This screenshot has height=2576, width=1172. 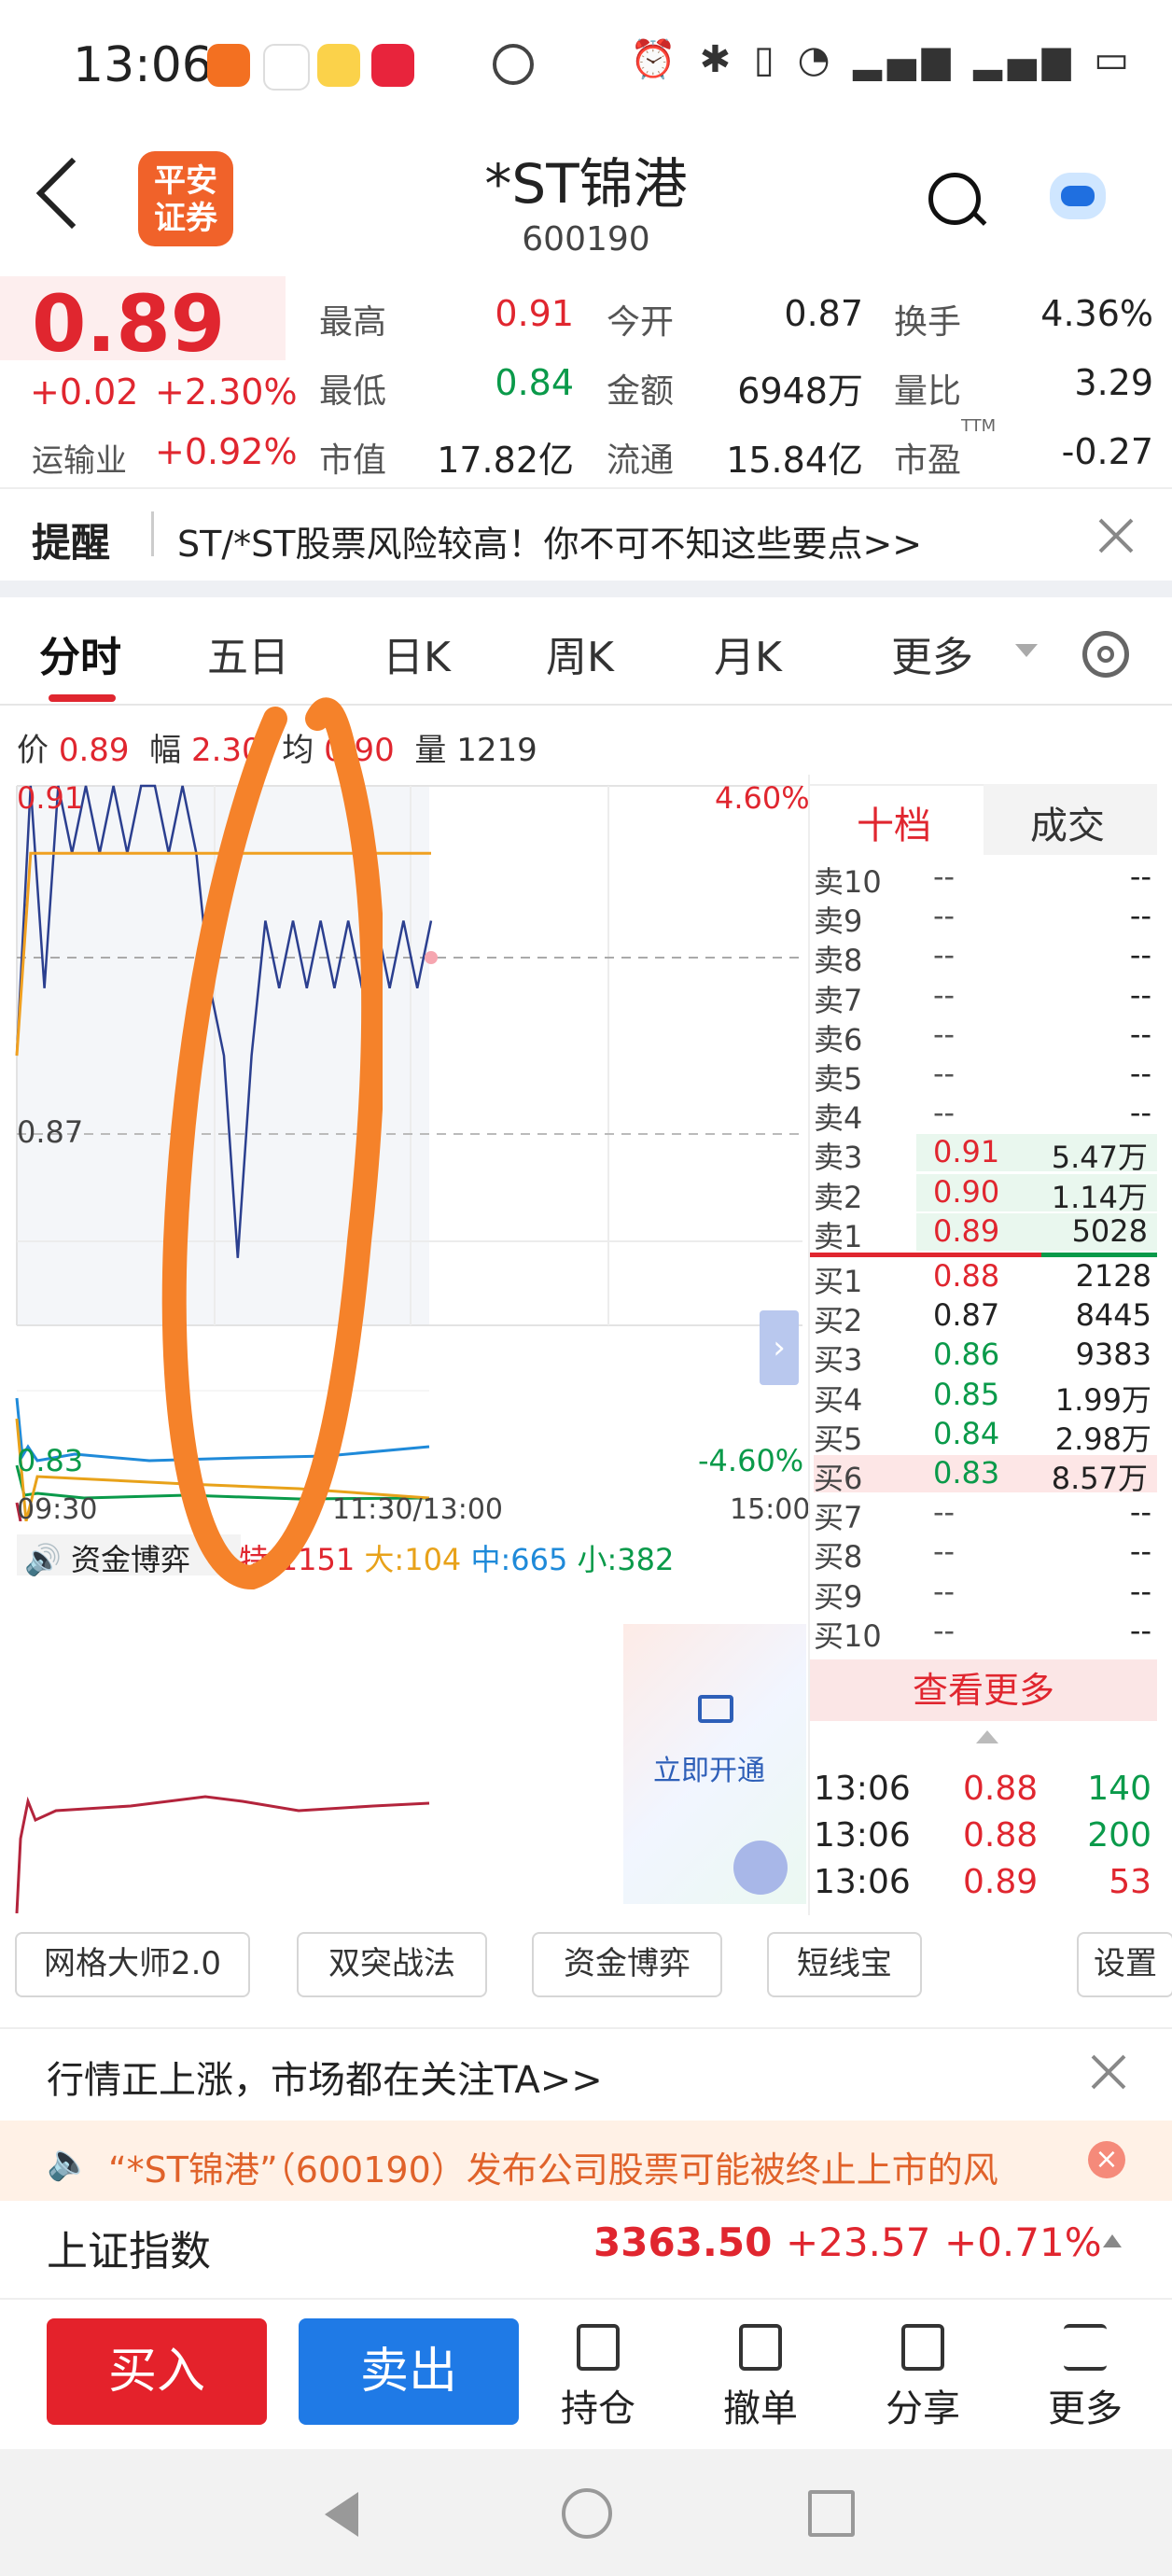 I want to click on sector-label: 运输业, so click(x=79, y=458).